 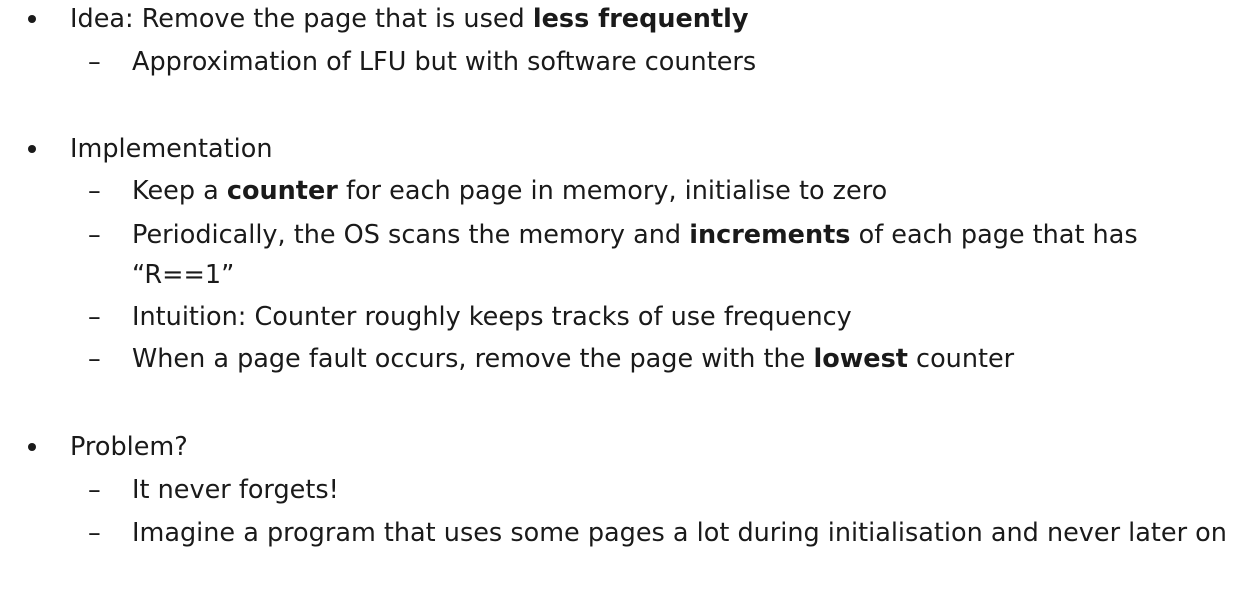 What do you see at coordinates (235, 490) in the screenshot?
I see `sub-bullet-text: It never forgets!` at bounding box center [235, 490].